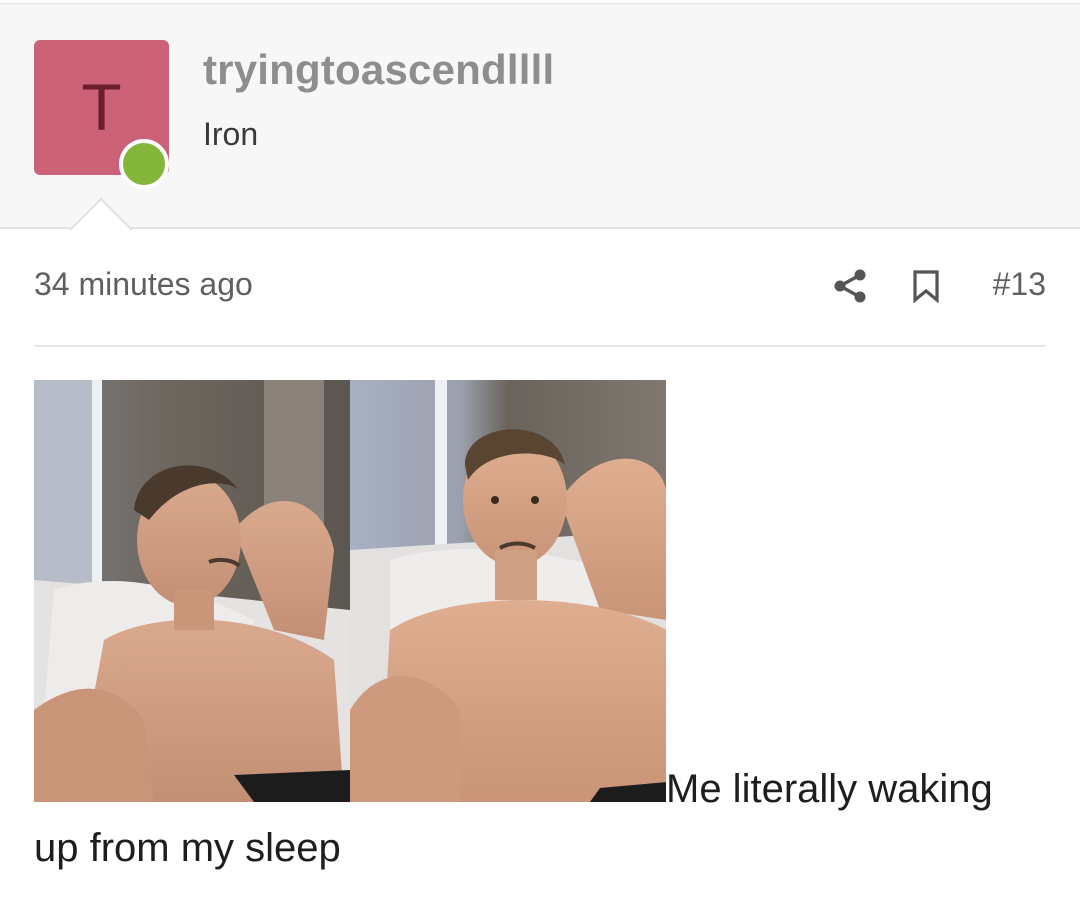 Image resolution: width=1080 pixels, height=906 pixels. Describe the element at coordinates (378, 70) in the screenshot. I see `username-link: tryingtoascendllll` at that location.